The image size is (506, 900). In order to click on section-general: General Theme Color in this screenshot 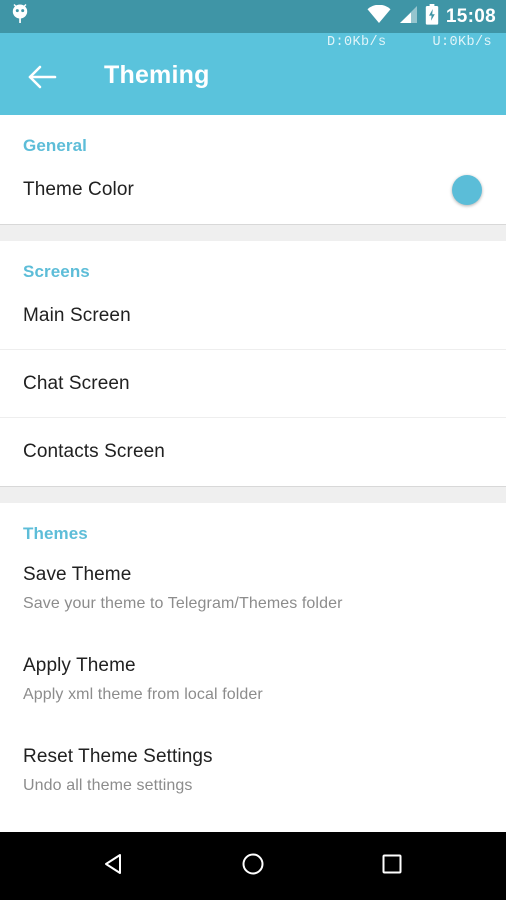, I will do `click(253, 169)`.